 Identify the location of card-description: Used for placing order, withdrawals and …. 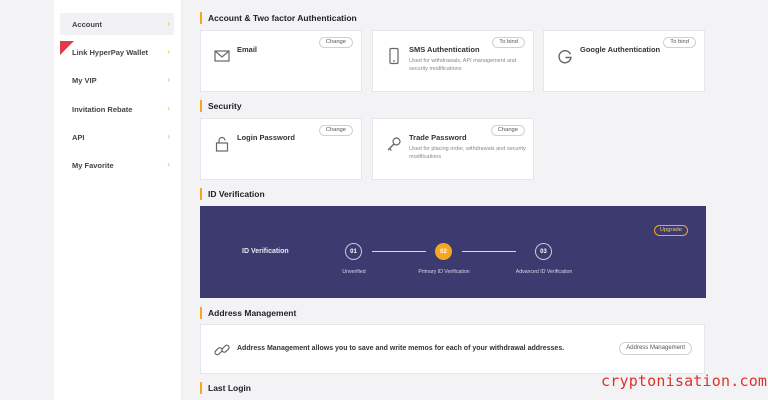
(467, 153).